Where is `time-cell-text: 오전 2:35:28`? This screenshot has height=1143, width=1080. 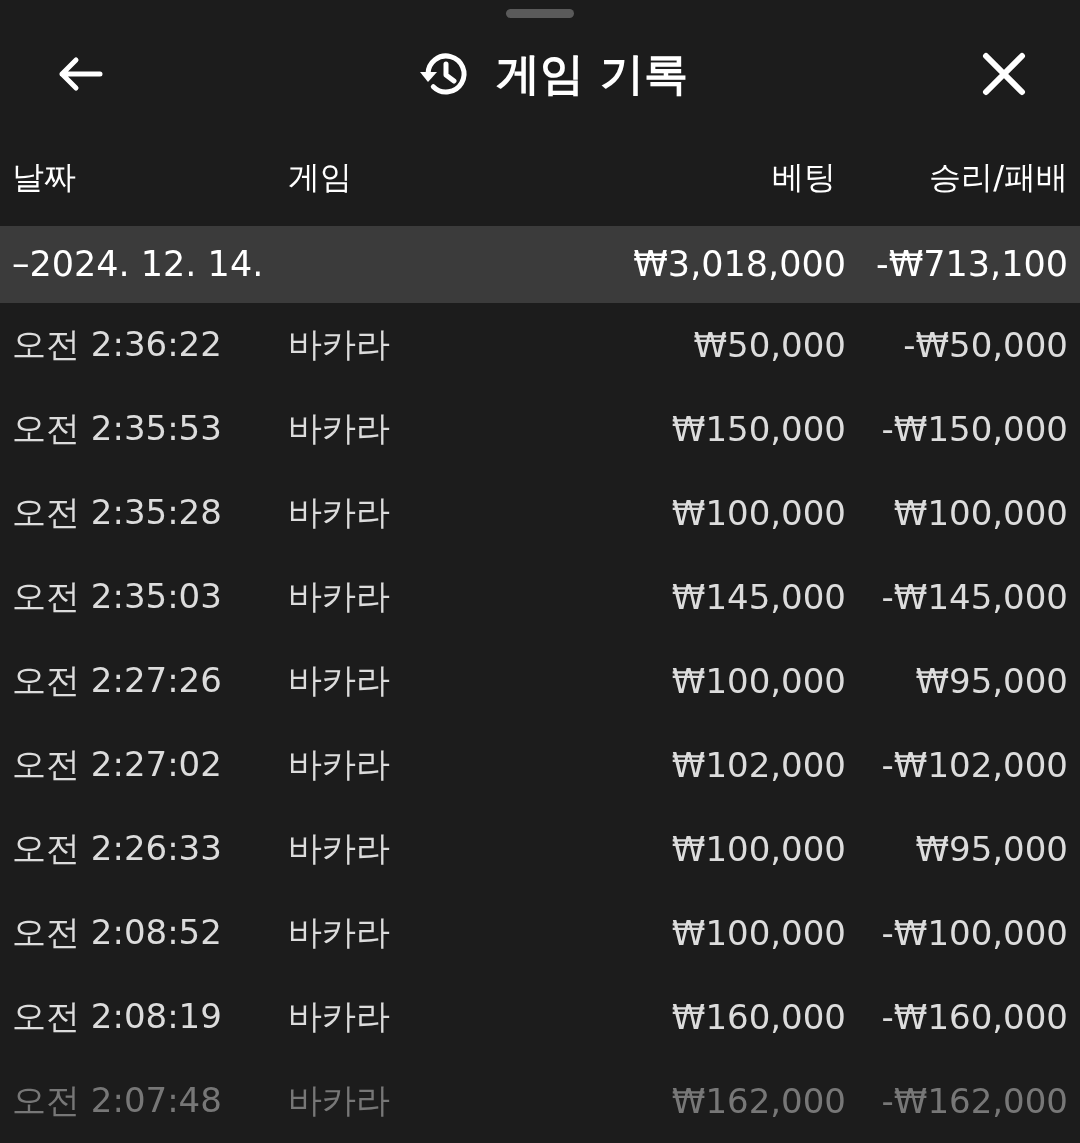 time-cell-text: 오전 2:35:28 is located at coordinates (117, 512).